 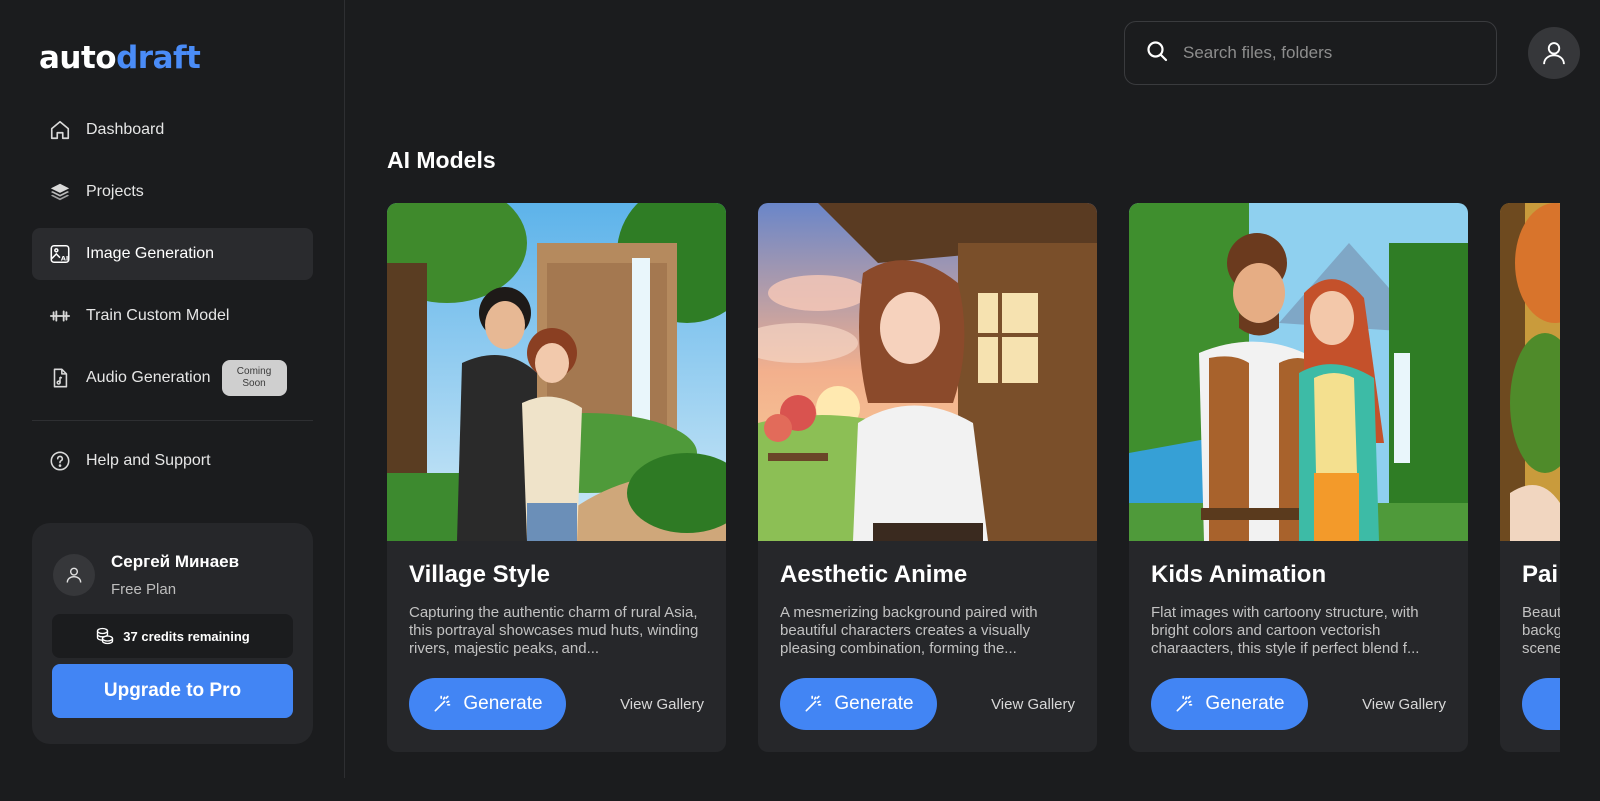 What do you see at coordinates (158, 58) in the screenshot?
I see `logo-part-draft: draft` at bounding box center [158, 58].